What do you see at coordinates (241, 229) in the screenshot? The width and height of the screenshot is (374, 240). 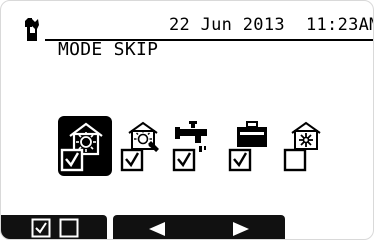 I see `arrow-right-icon` at bounding box center [241, 229].